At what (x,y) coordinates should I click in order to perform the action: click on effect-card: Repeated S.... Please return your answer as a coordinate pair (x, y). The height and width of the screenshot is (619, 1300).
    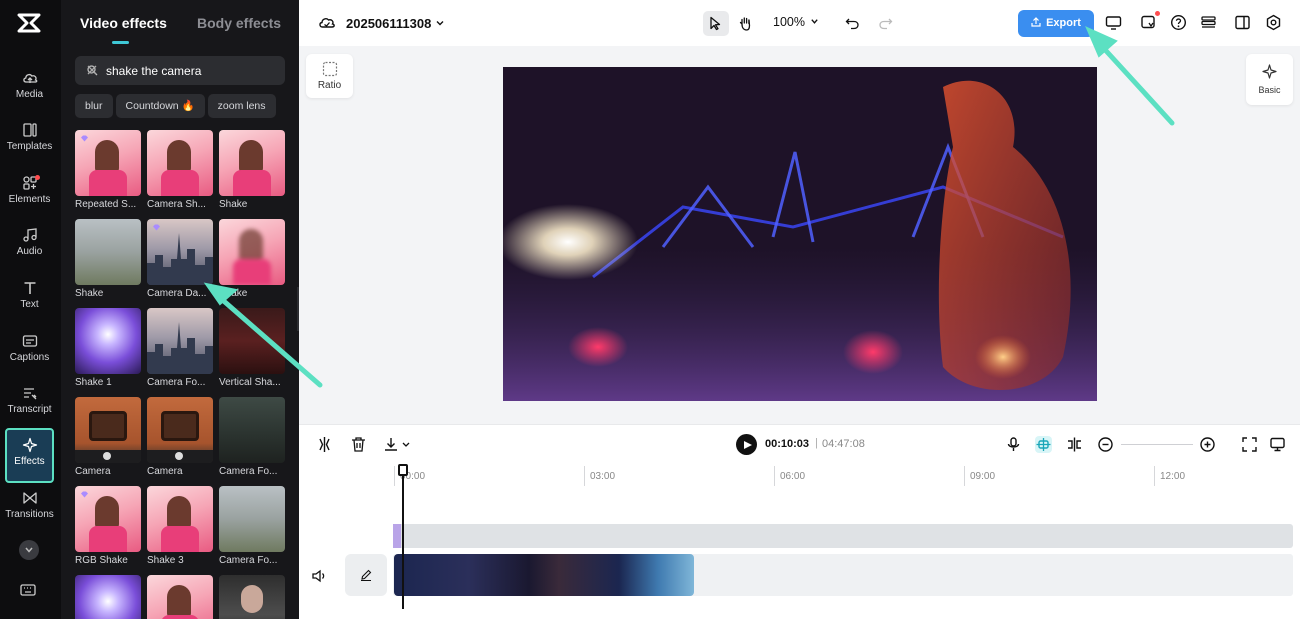
    Looking at the image, I should click on (108, 171).